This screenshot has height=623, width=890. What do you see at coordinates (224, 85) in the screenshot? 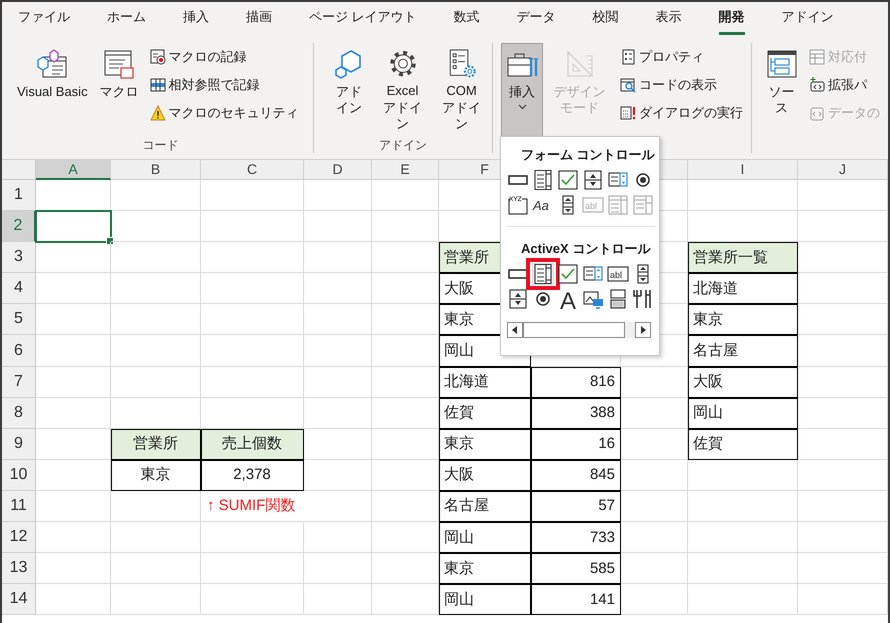
I see `ribbon-button: 相対参照で記録` at bounding box center [224, 85].